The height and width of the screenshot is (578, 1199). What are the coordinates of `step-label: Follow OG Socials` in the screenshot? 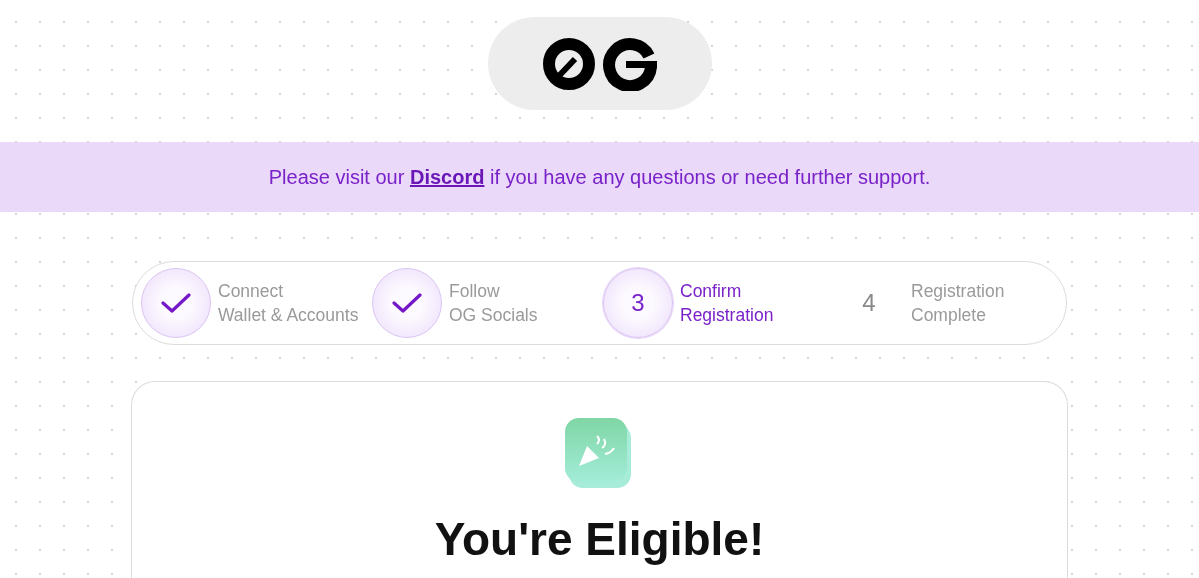 It's located at (493, 303).